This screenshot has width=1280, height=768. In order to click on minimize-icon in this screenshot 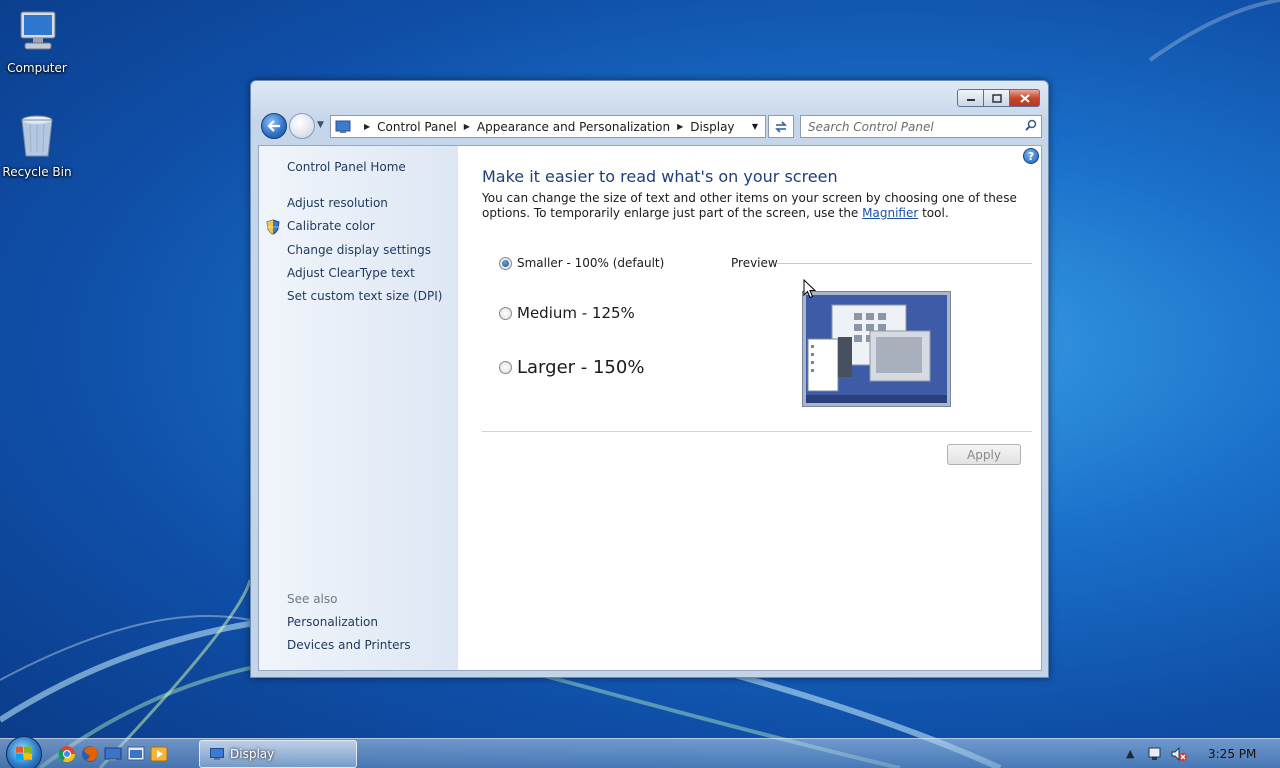, I will do `click(970, 100)`.